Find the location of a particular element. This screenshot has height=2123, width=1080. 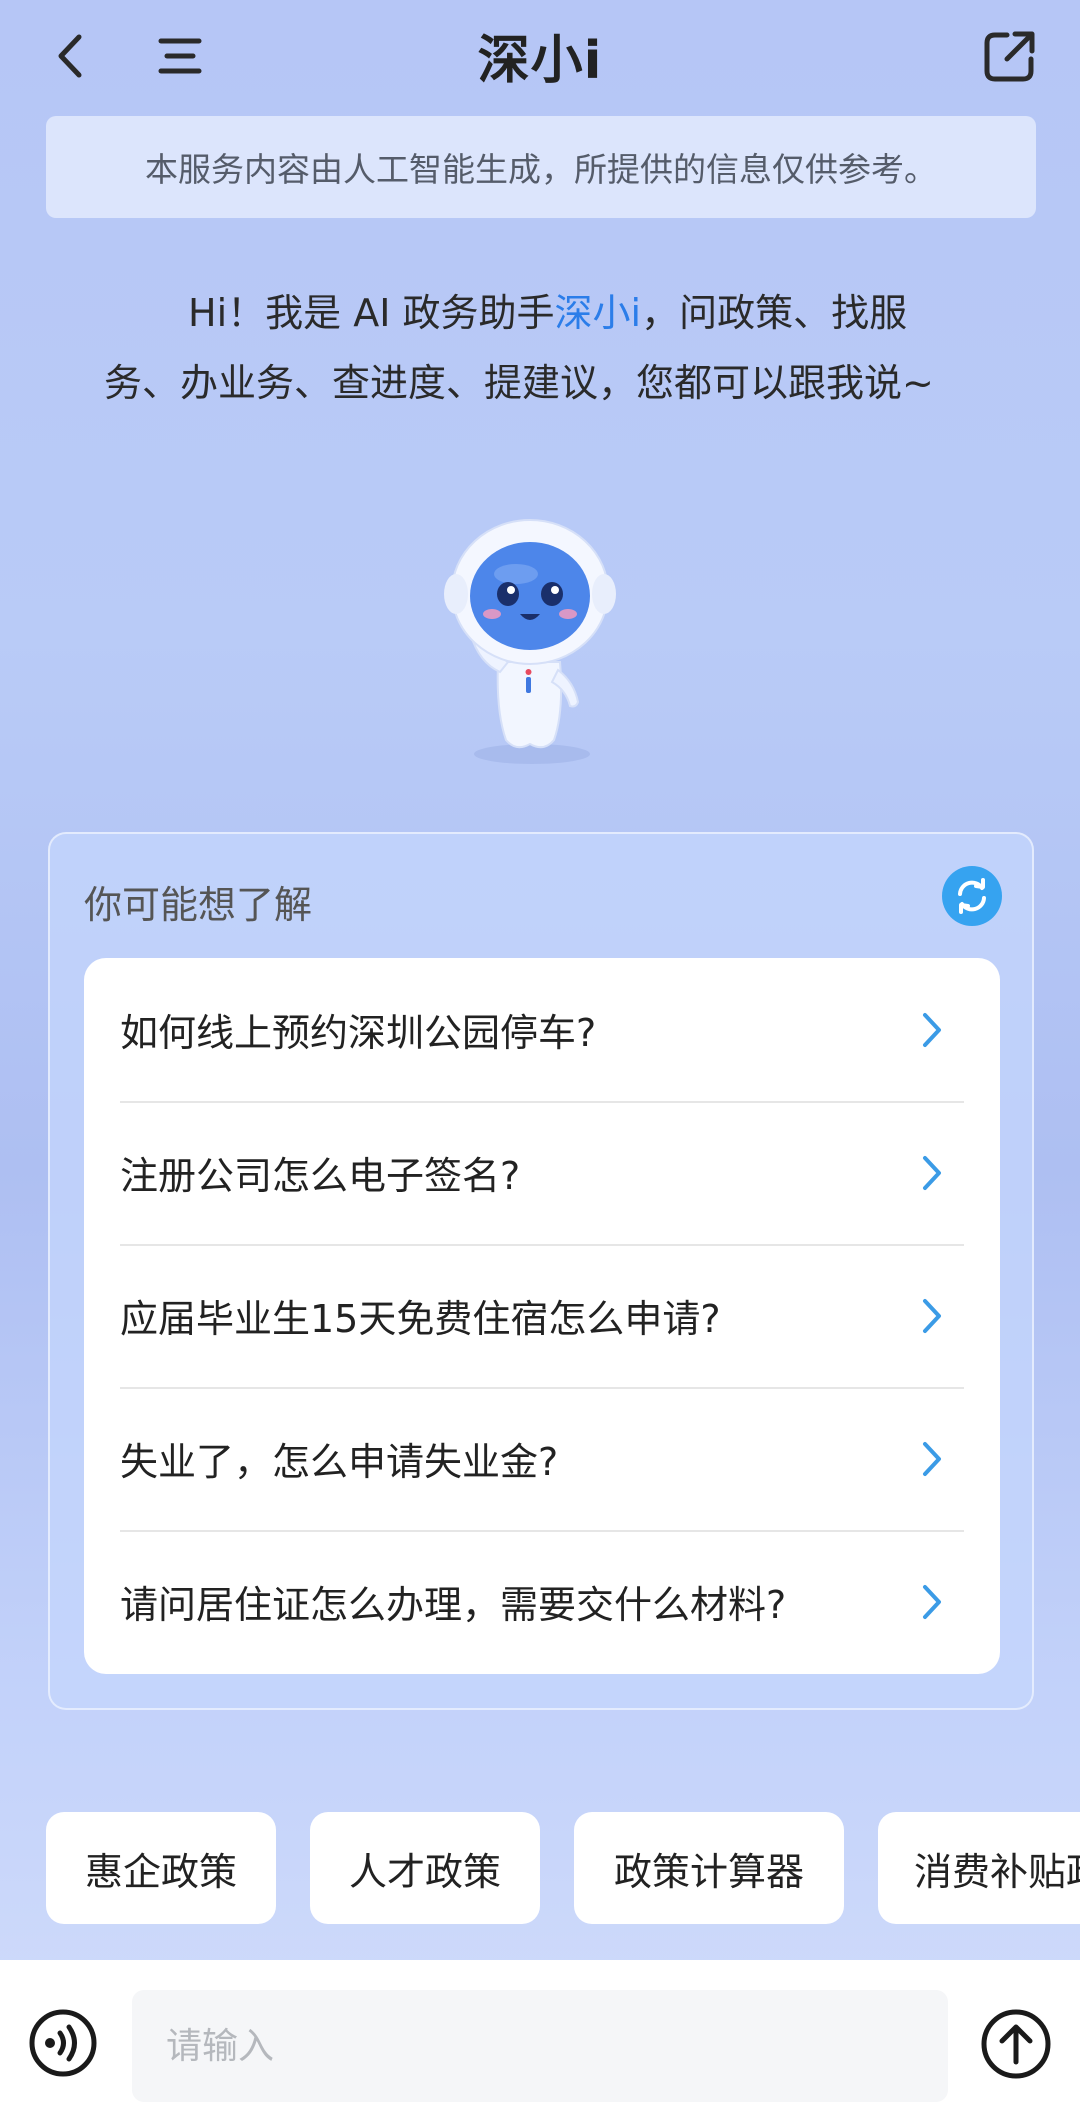

suggestion-item-label: 失业了，怎么申请失业金? is located at coordinates (339, 1462).